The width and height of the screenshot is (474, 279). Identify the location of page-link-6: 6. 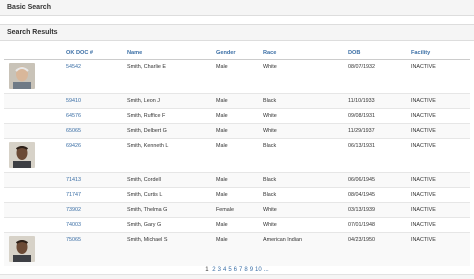
(235, 270).